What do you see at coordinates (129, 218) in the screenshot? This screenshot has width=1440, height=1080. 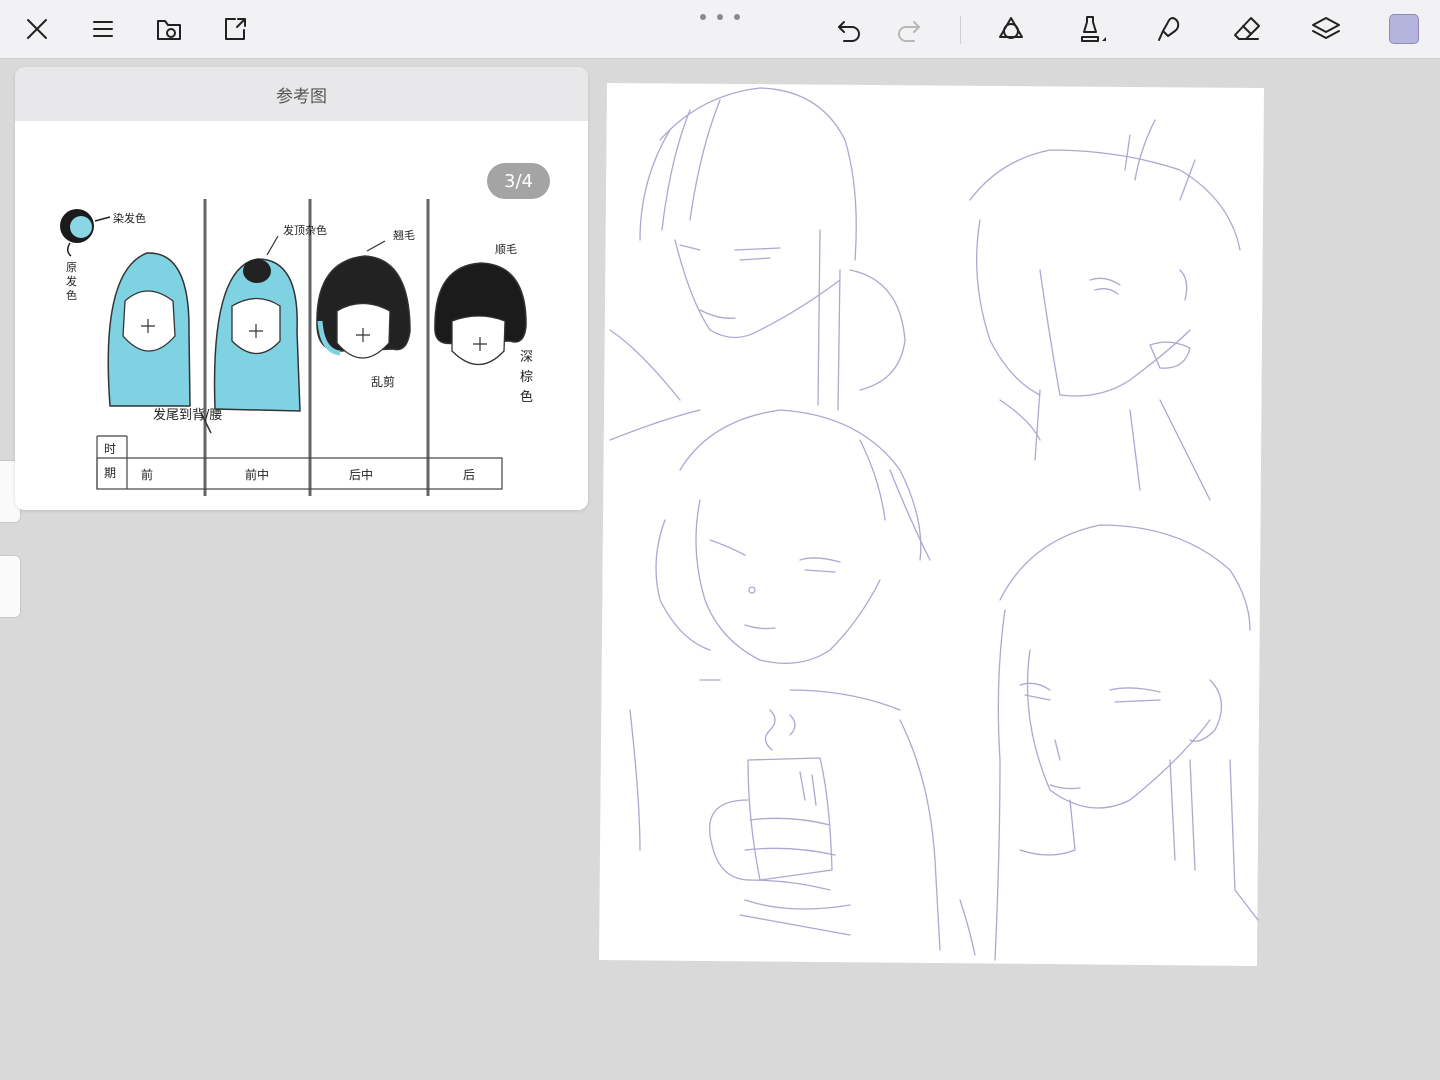 I see `label-dye-color: 染发色` at bounding box center [129, 218].